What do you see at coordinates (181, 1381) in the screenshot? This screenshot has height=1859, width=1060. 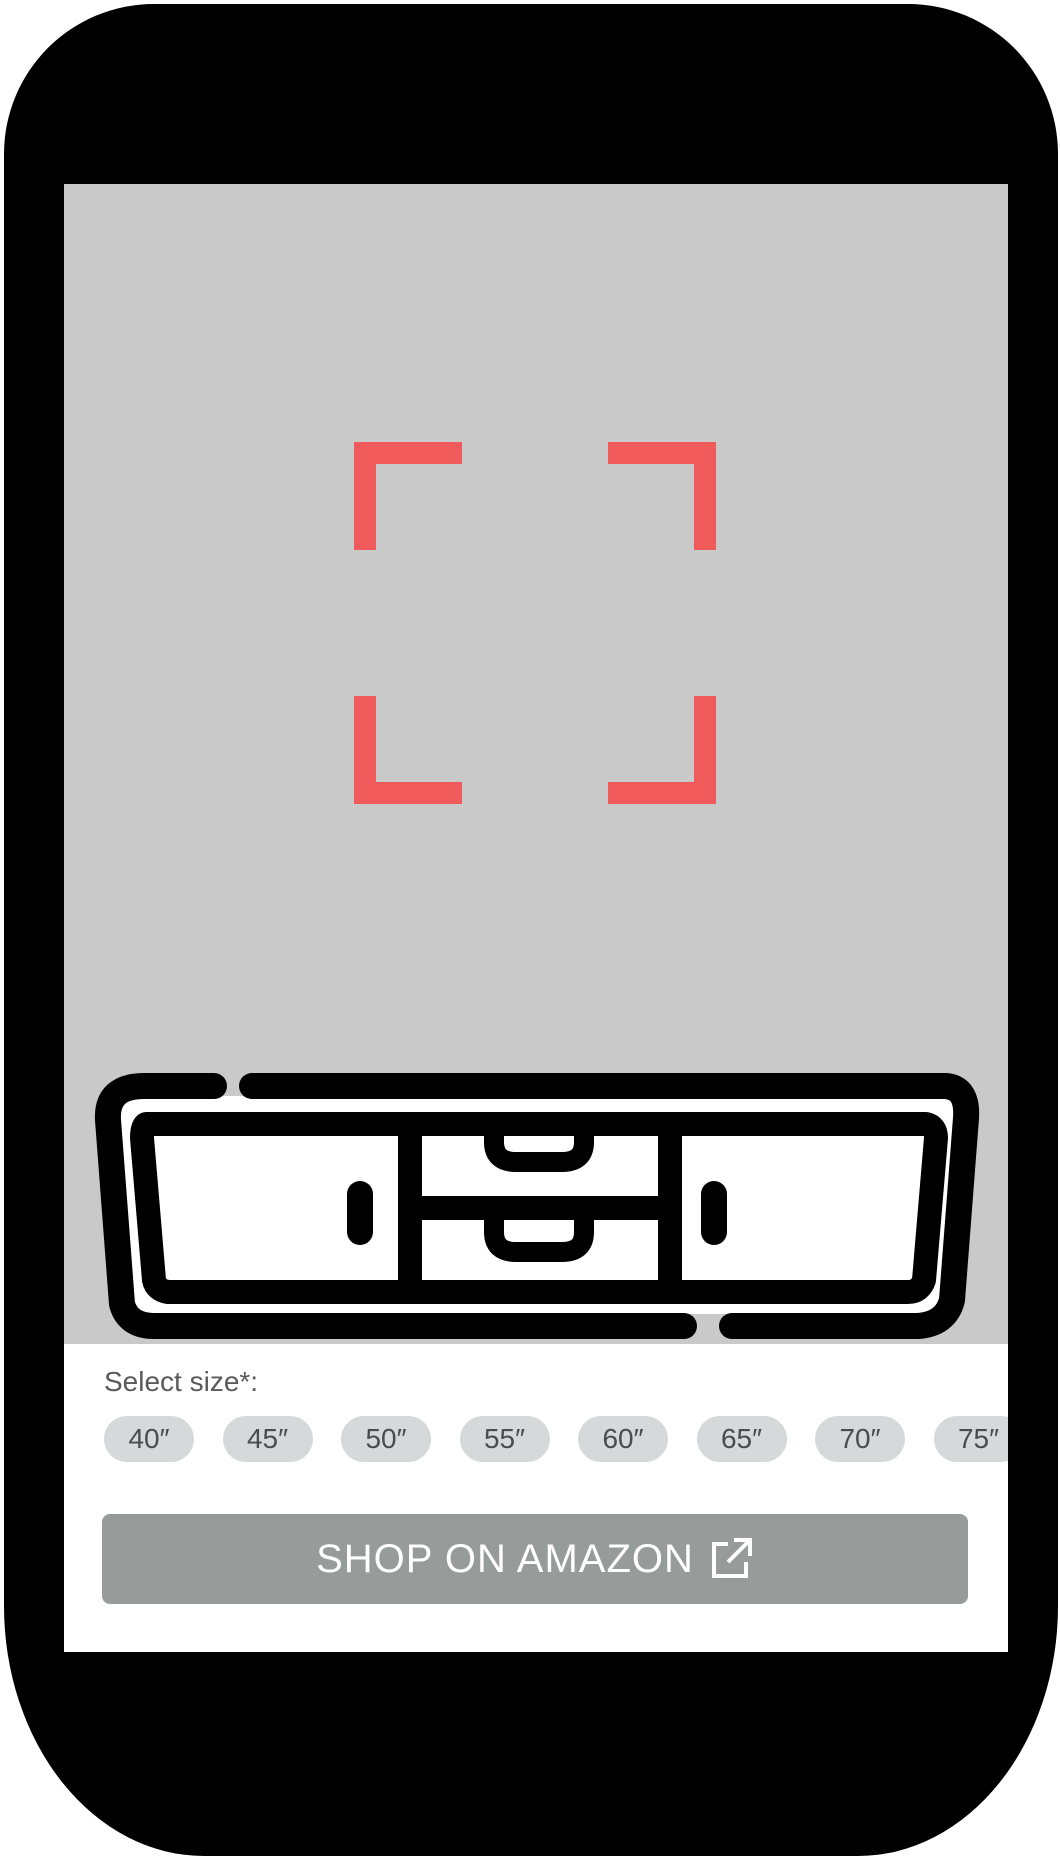 I see `size-label: Select size*:` at bounding box center [181, 1381].